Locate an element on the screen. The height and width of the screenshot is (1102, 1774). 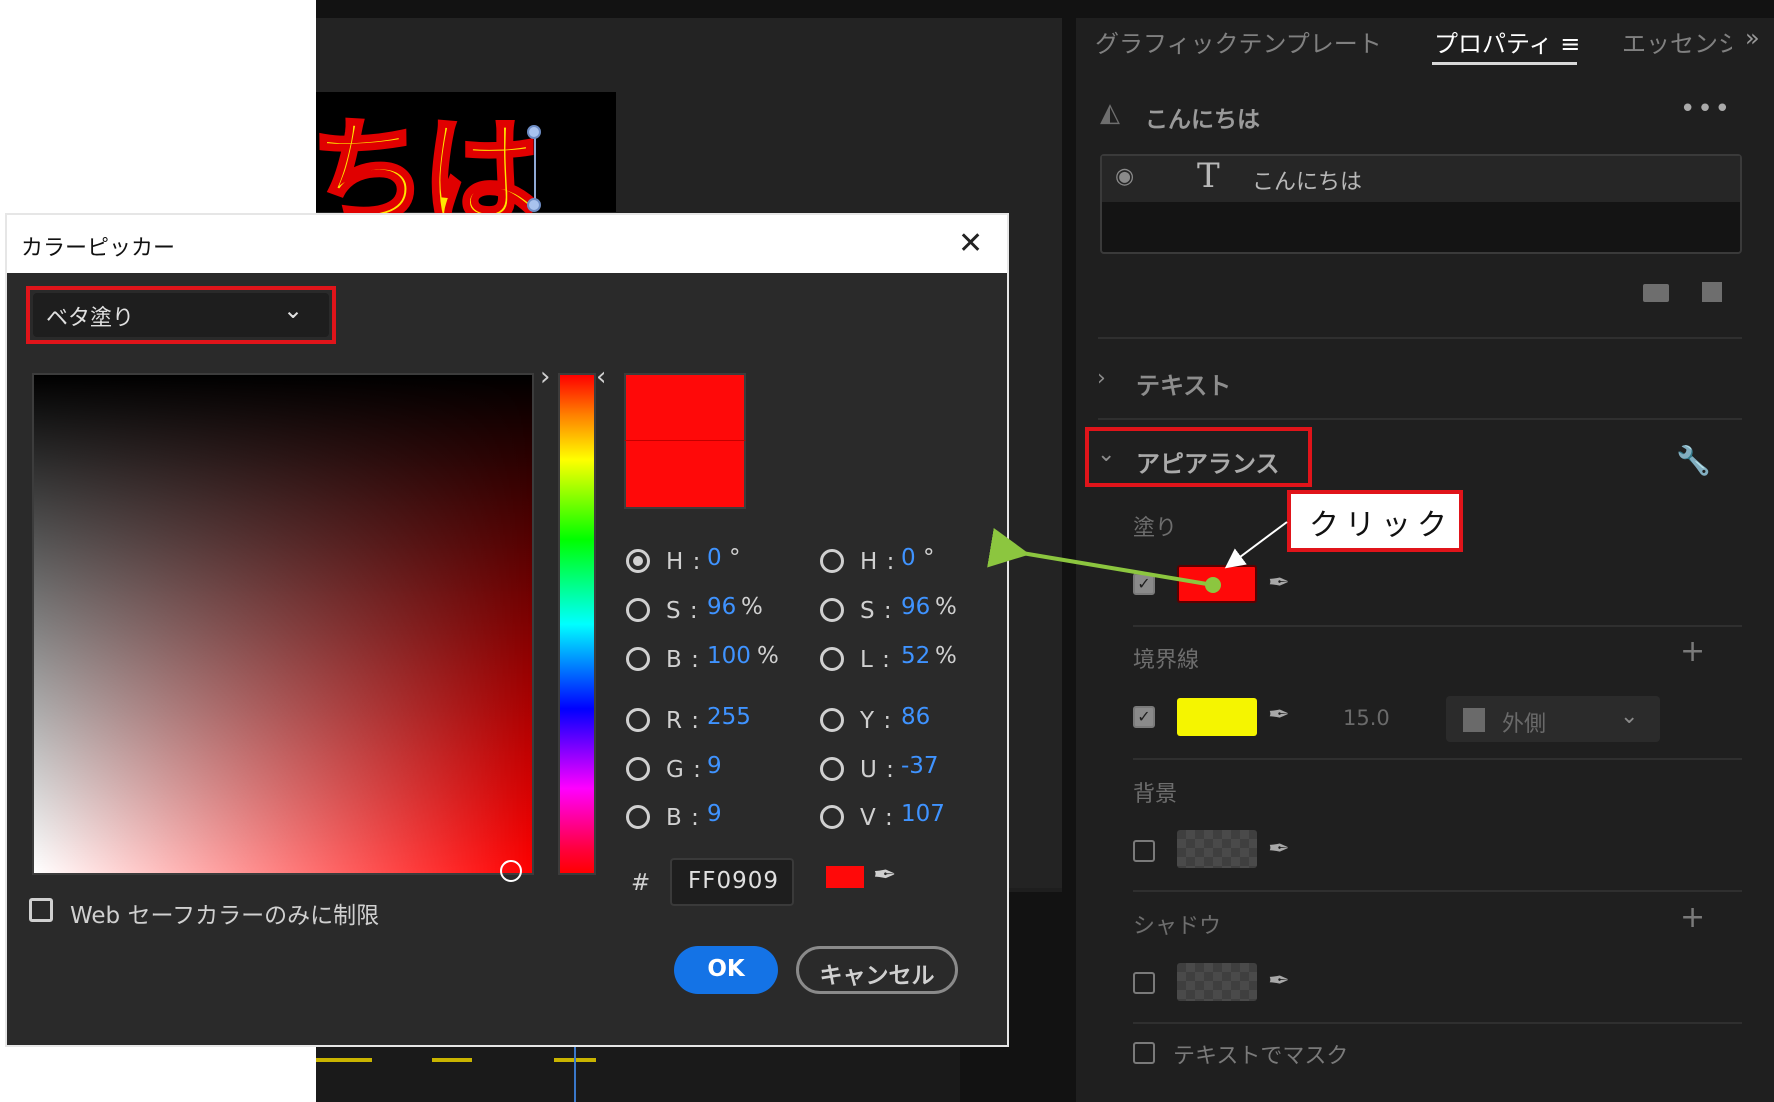
hue-slider-right-arrow-icon: ‹ is located at coordinates (601, 377).